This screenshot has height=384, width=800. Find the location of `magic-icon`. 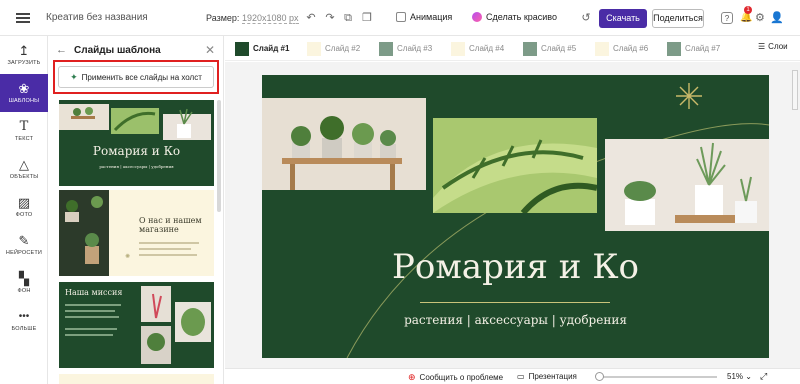

magic-icon is located at coordinates (477, 17).